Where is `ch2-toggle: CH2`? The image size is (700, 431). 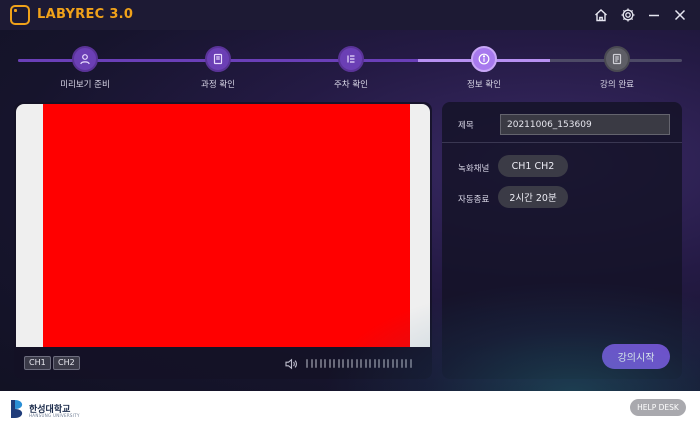 ch2-toggle: CH2 is located at coordinates (66, 363).